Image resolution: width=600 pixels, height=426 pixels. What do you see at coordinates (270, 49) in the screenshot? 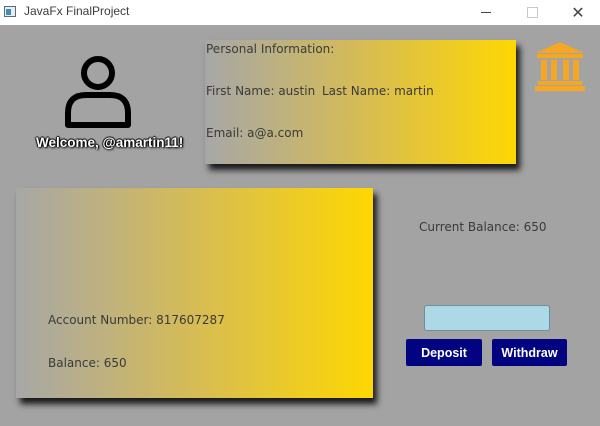
I see `personal-info-heading: Personal Information:` at bounding box center [270, 49].